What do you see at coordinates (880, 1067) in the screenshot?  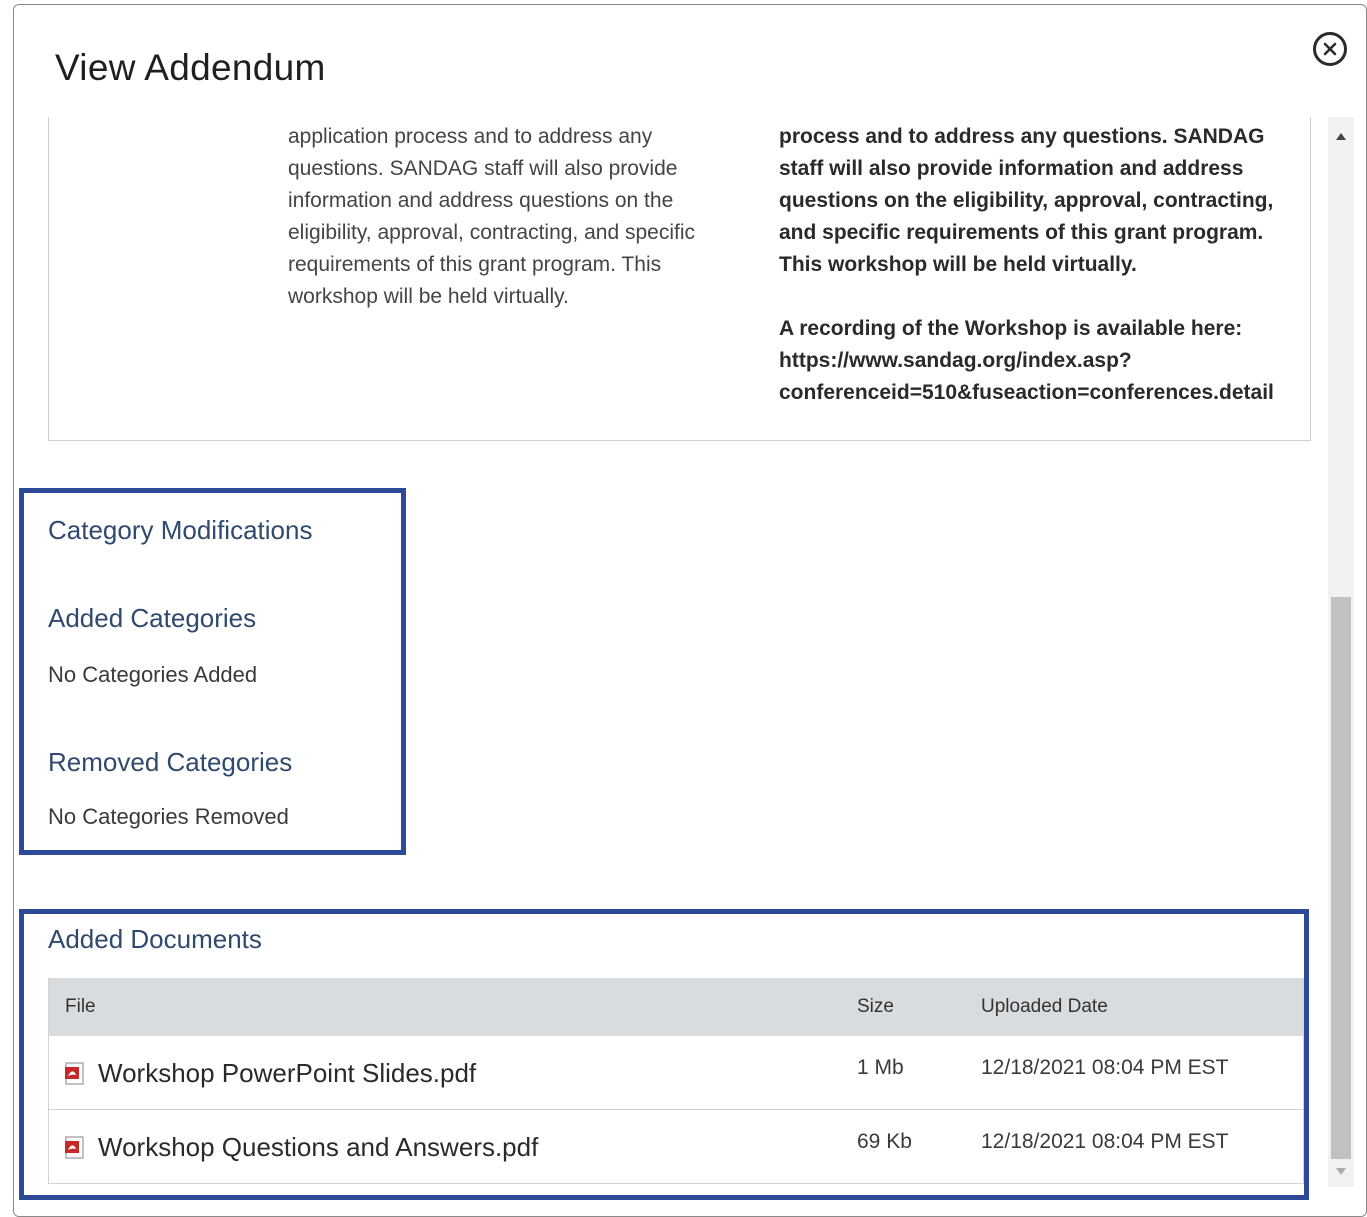 I see `document-size: 1 Mb` at bounding box center [880, 1067].